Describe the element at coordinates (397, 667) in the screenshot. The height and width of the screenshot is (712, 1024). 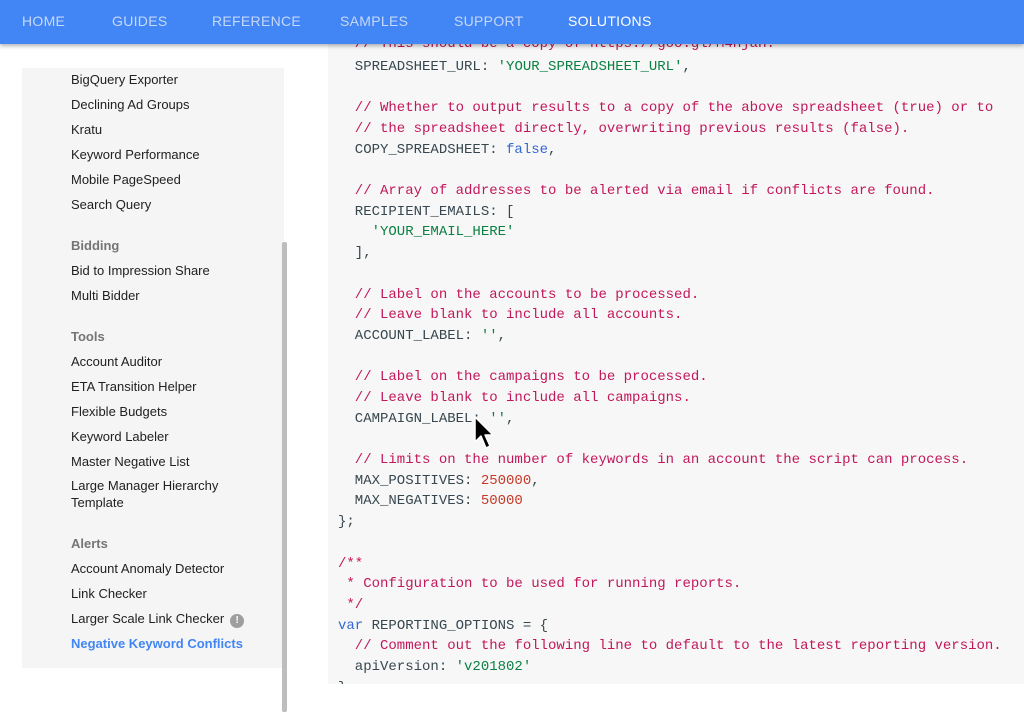
I see `code-key: apiVersion:` at that location.